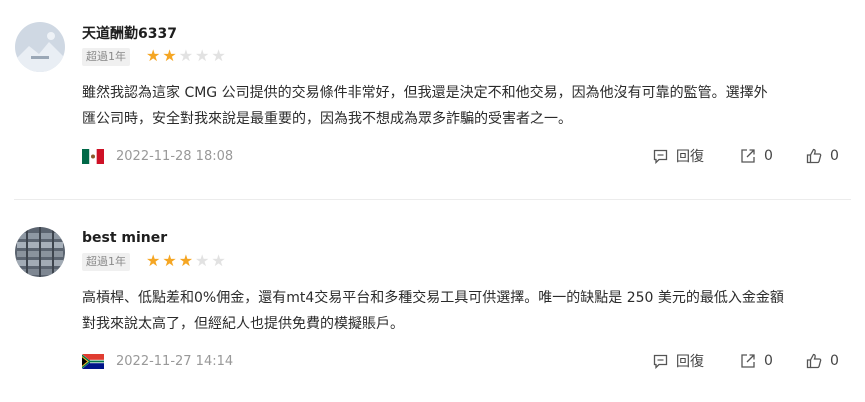  Describe the element at coordinates (432, 199) in the screenshot. I see `review-divider` at that location.